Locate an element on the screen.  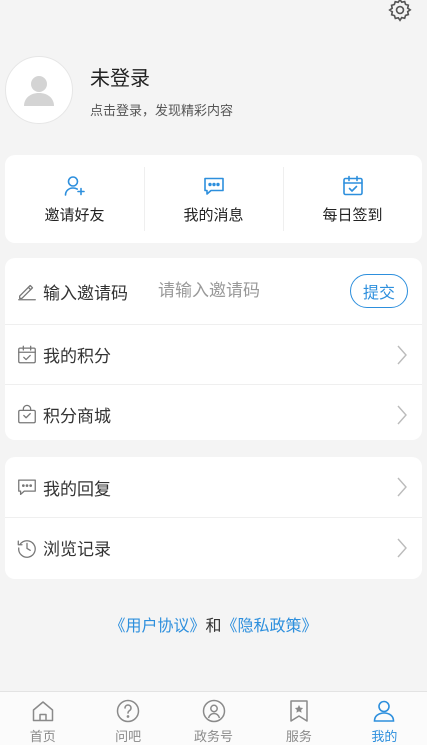
calendar-check-icon is located at coordinates (352, 185).